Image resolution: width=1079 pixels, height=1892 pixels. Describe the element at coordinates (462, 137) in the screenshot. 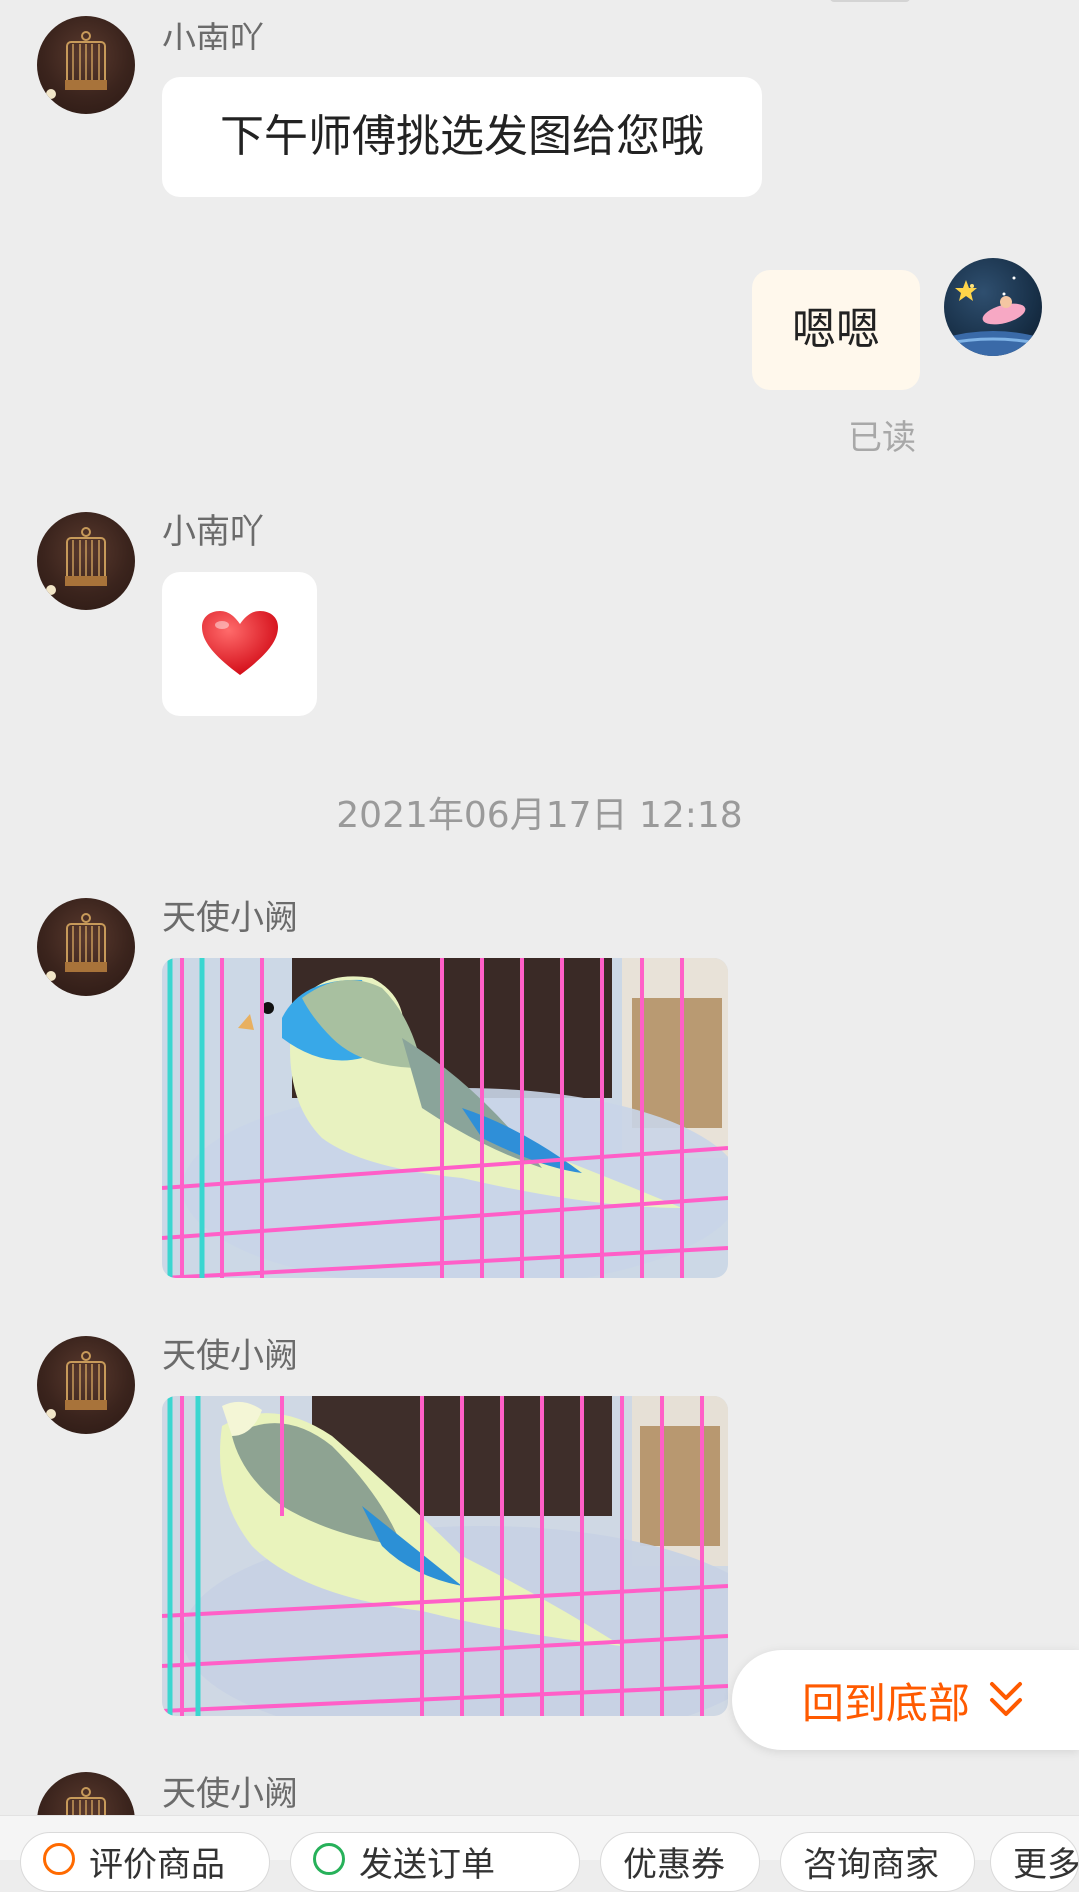

I see `message-bubble: 下午师傅挑选发图给您哦` at that location.